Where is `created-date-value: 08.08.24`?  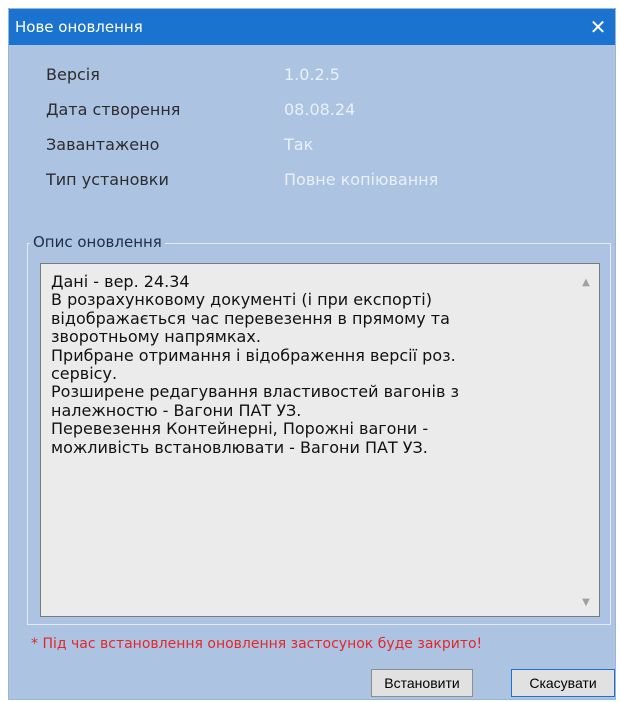
created-date-value: 08.08.24 is located at coordinates (320, 109).